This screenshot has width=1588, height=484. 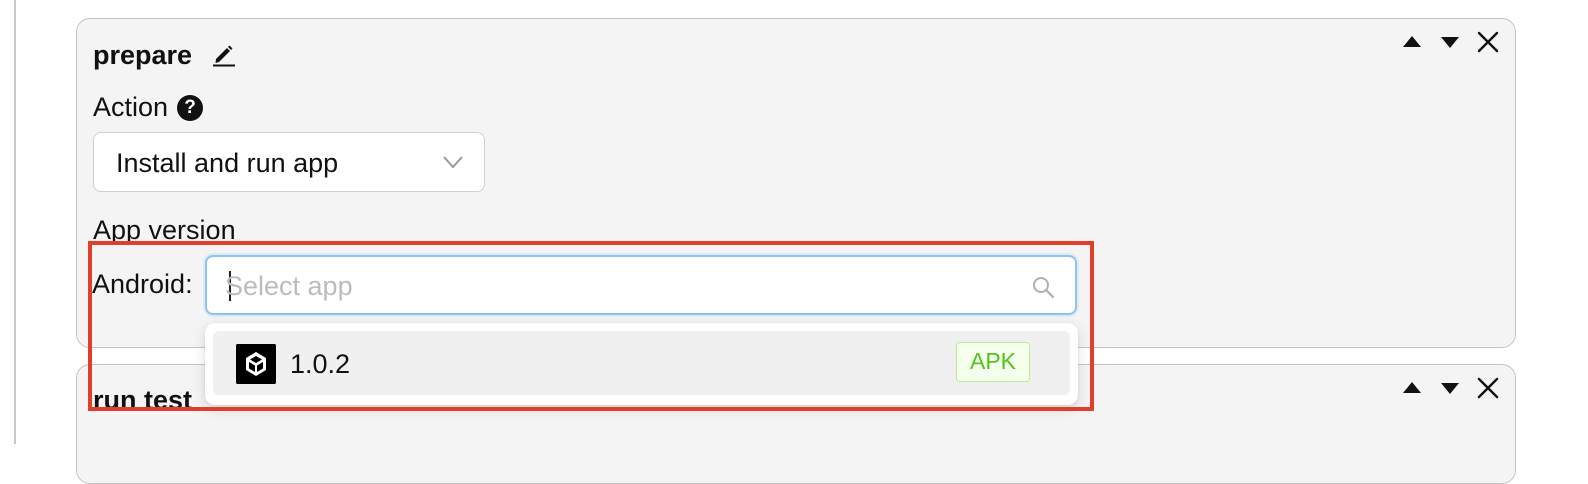 I want to click on action-select: Install and run app, so click(x=289, y=162).